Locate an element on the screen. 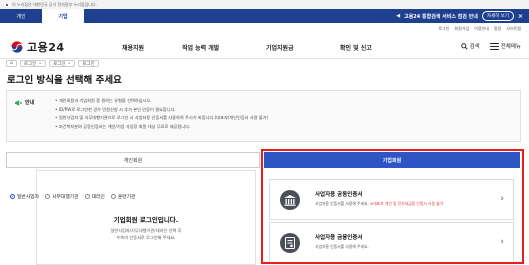 This screenshot has height=265, width=529. corp-login-subtext: 일반사업자/사무대행기관/대리인 선택 후 우측의 인증서로 로그인해 주세요. is located at coordinates (146, 234).